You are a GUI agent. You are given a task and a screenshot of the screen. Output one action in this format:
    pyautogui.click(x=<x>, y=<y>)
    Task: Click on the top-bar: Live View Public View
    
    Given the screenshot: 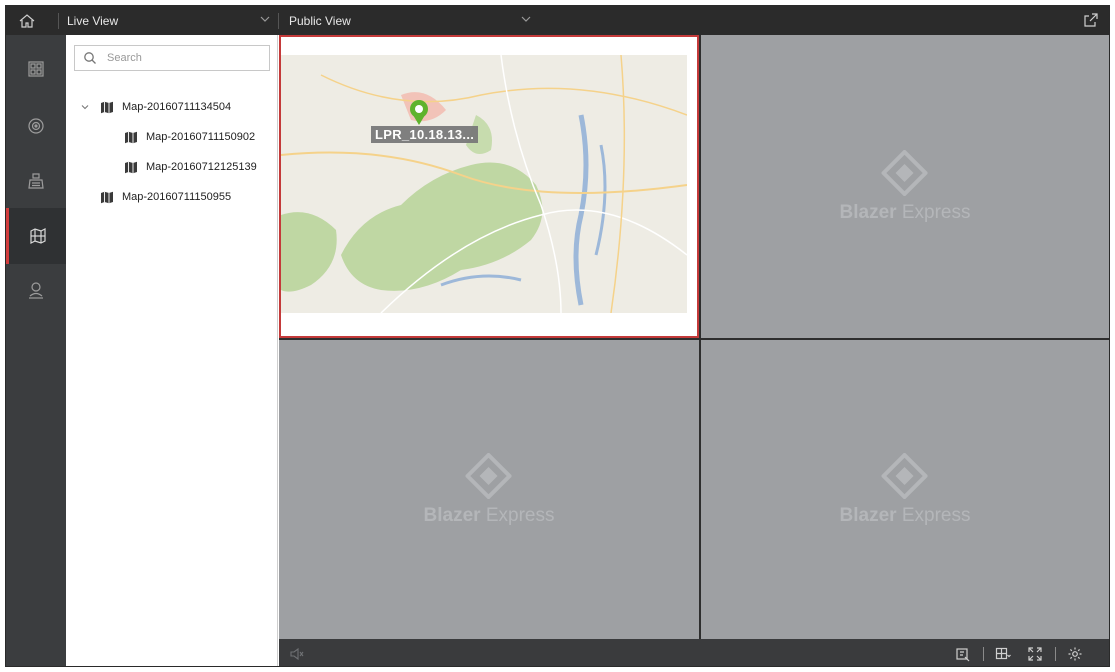 What is the action you would take?
    pyautogui.click(x=557, y=20)
    